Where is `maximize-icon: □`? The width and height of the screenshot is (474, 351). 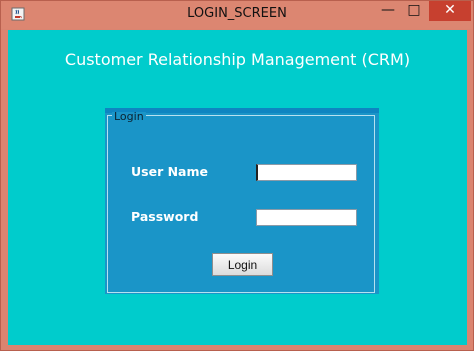
maximize-icon: □ is located at coordinates (414, 10).